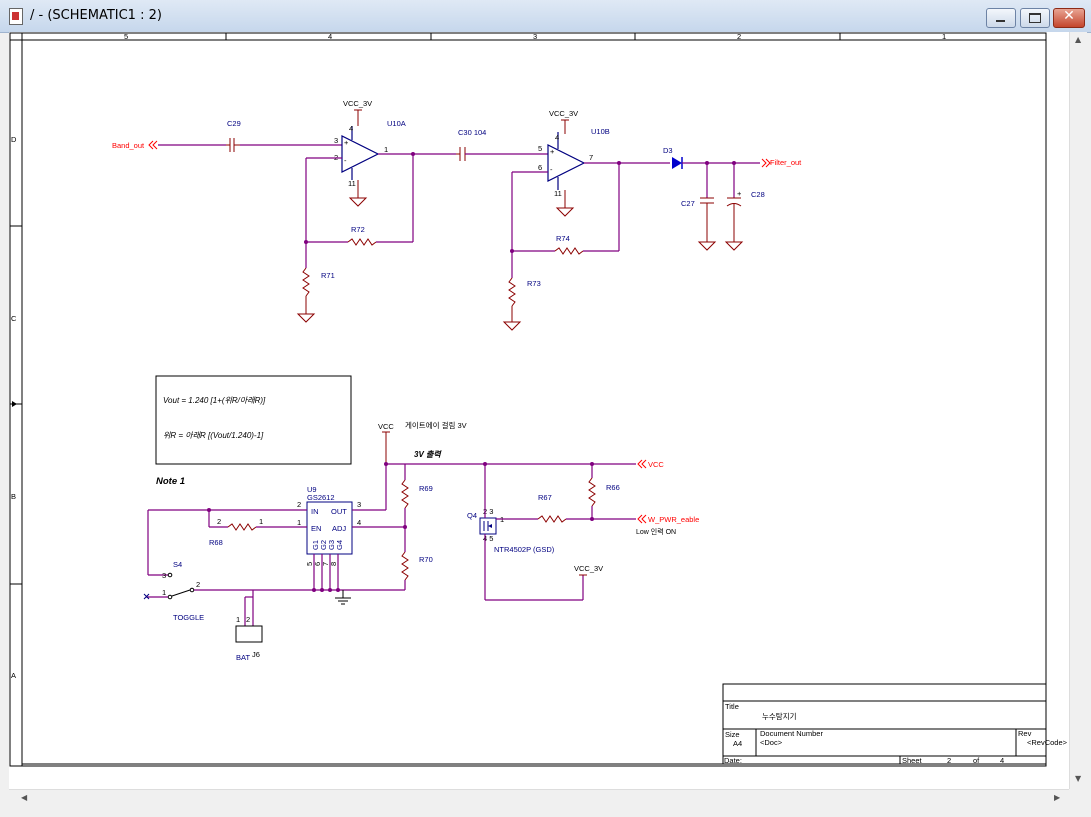 This screenshot has width=1091, height=817. Describe the element at coordinates (436, 425) in the screenshot. I see `gate-voltage-note: 게이트에이 걸림 3V` at that location.